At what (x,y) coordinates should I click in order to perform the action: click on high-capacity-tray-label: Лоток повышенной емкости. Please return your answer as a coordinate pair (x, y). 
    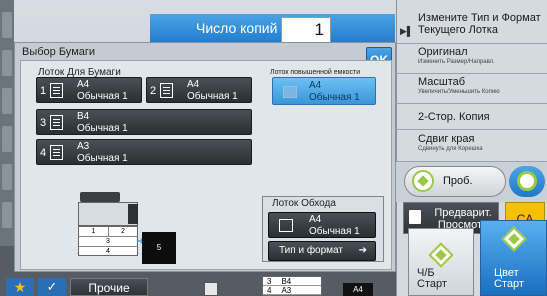
    Looking at the image, I should click on (315, 72).